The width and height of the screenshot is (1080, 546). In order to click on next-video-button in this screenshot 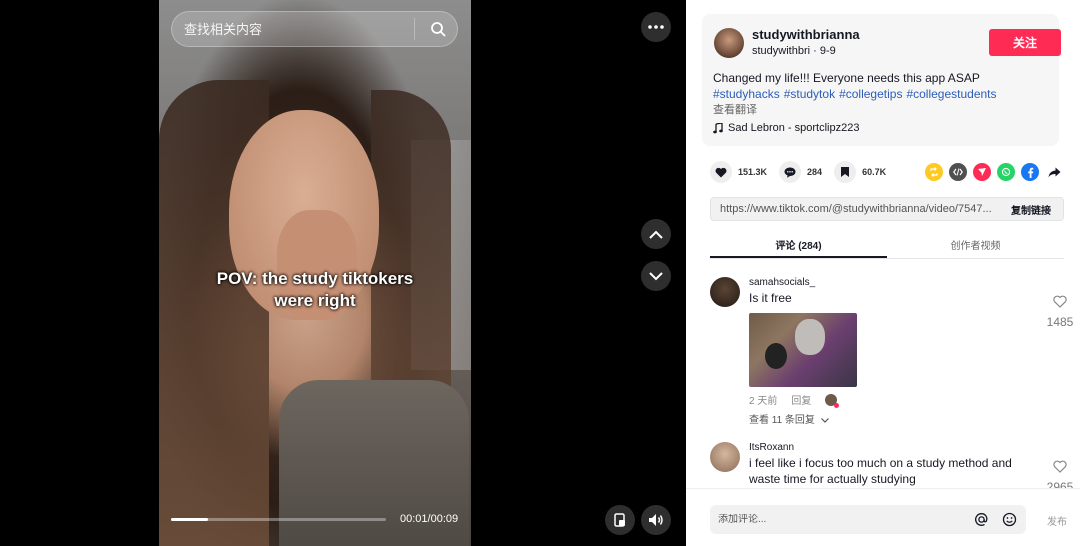, I will do `click(656, 276)`.